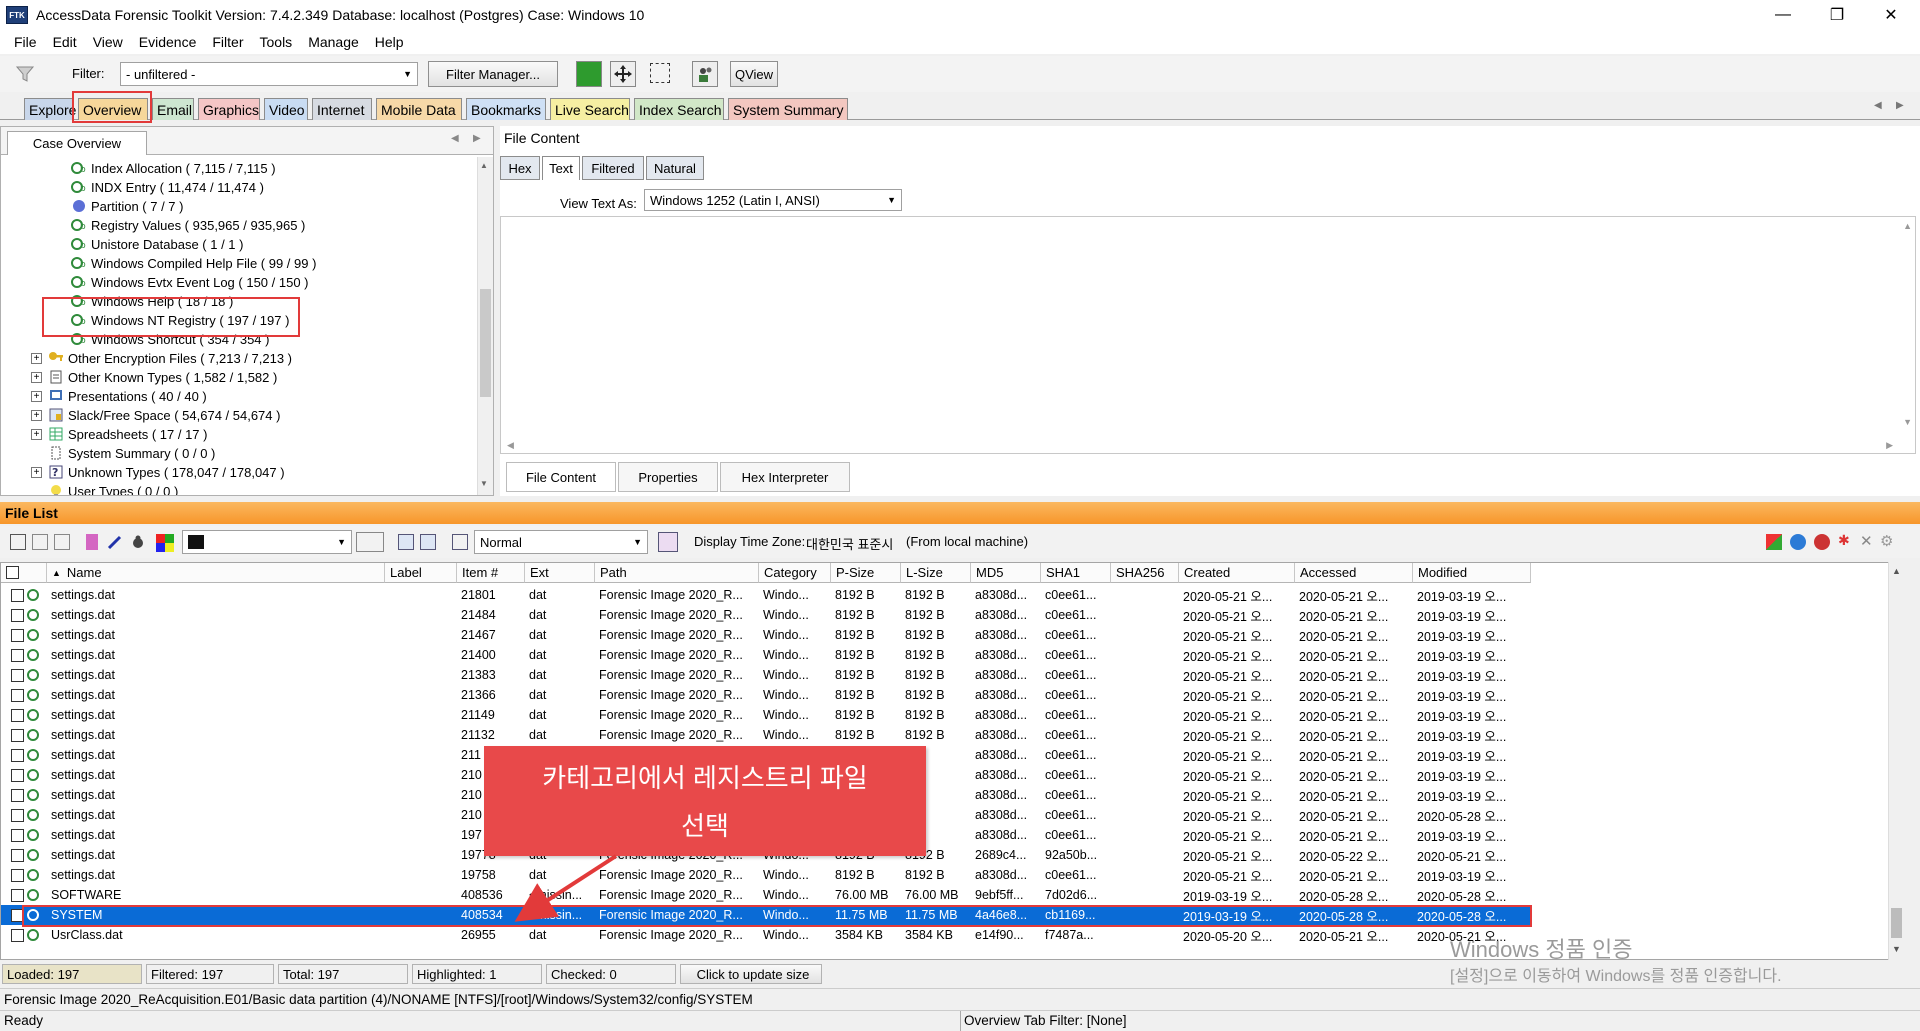 Image resolution: width=1920 pixels, height=1031 pixels. What do you see at coordinates (40, 542) in the screenshot?
I see `export-icon` at bounding box center [40, 542].